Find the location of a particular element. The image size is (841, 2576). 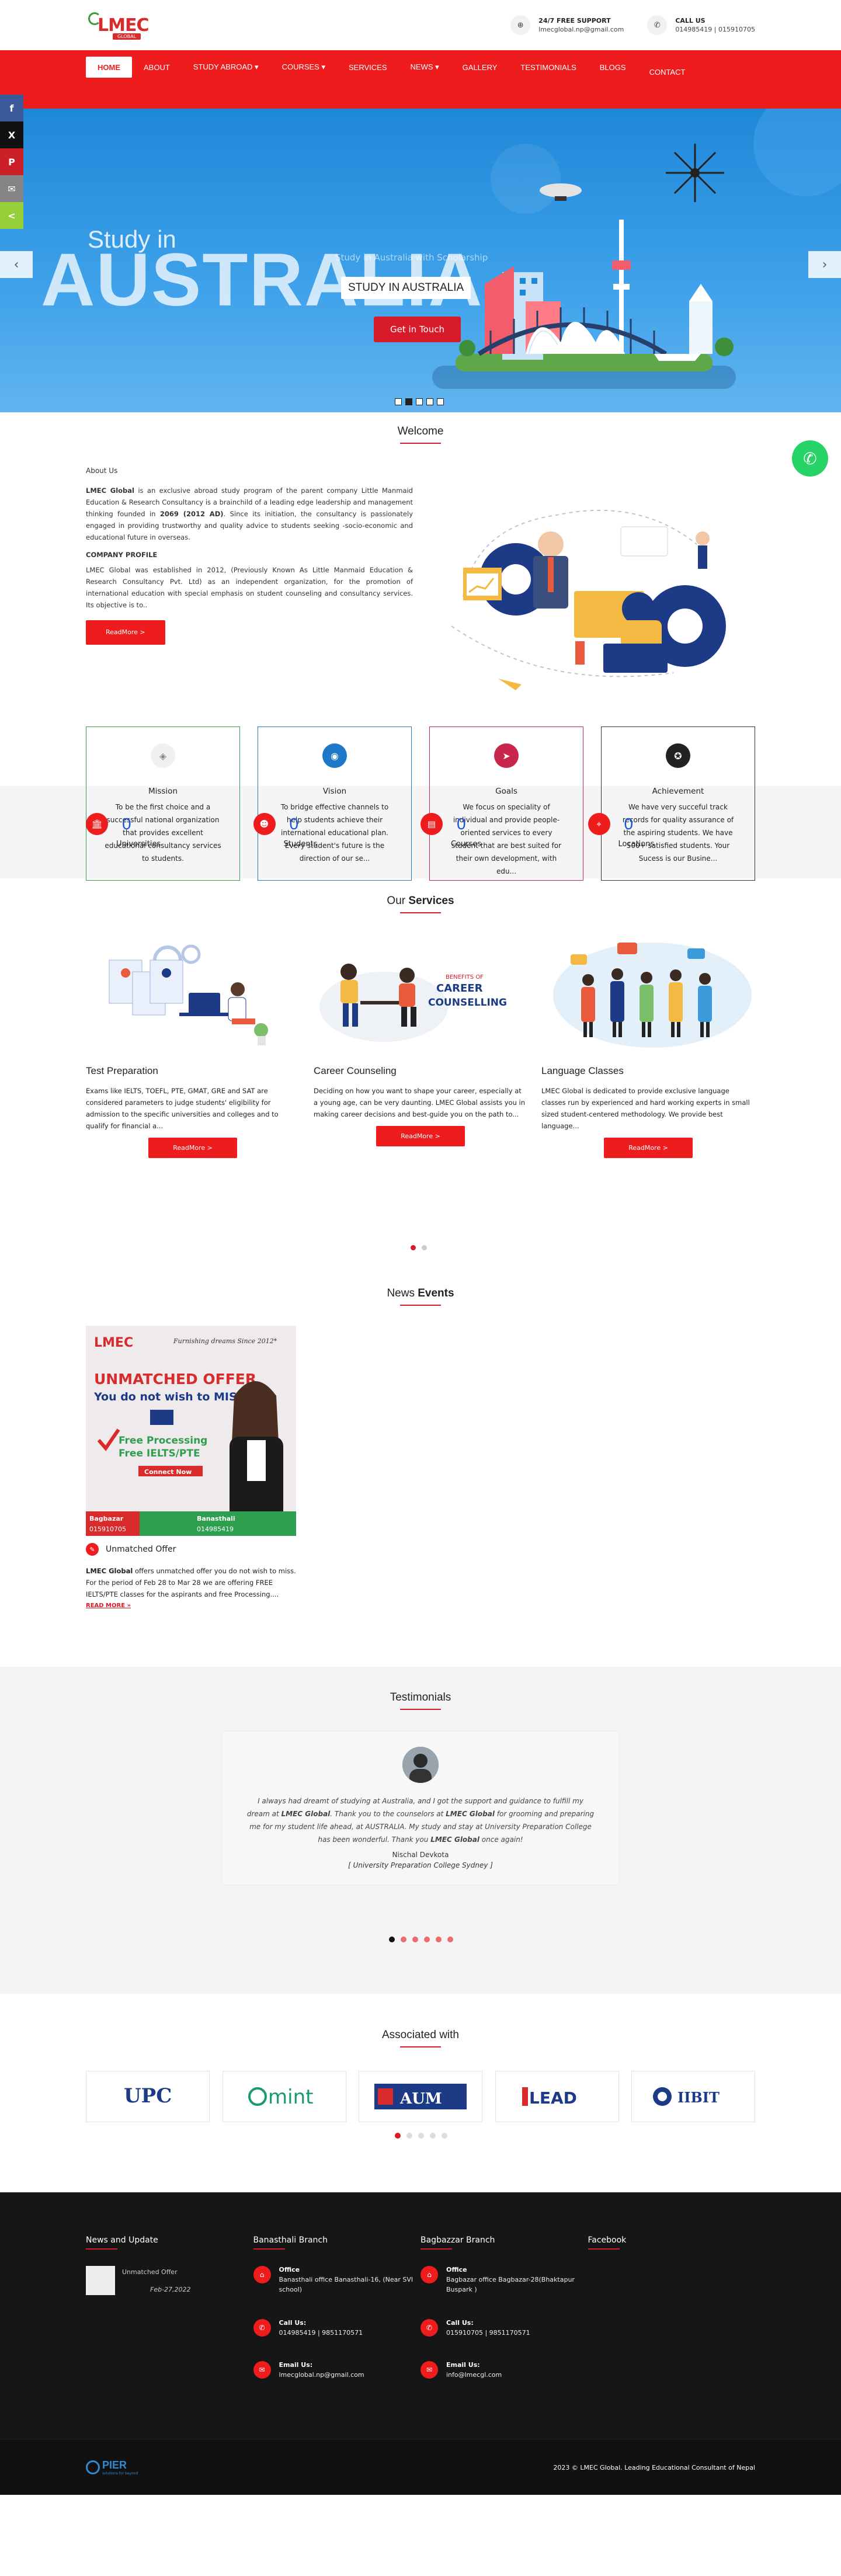

slider-next-icon: › is located at coordinates (824, 265).